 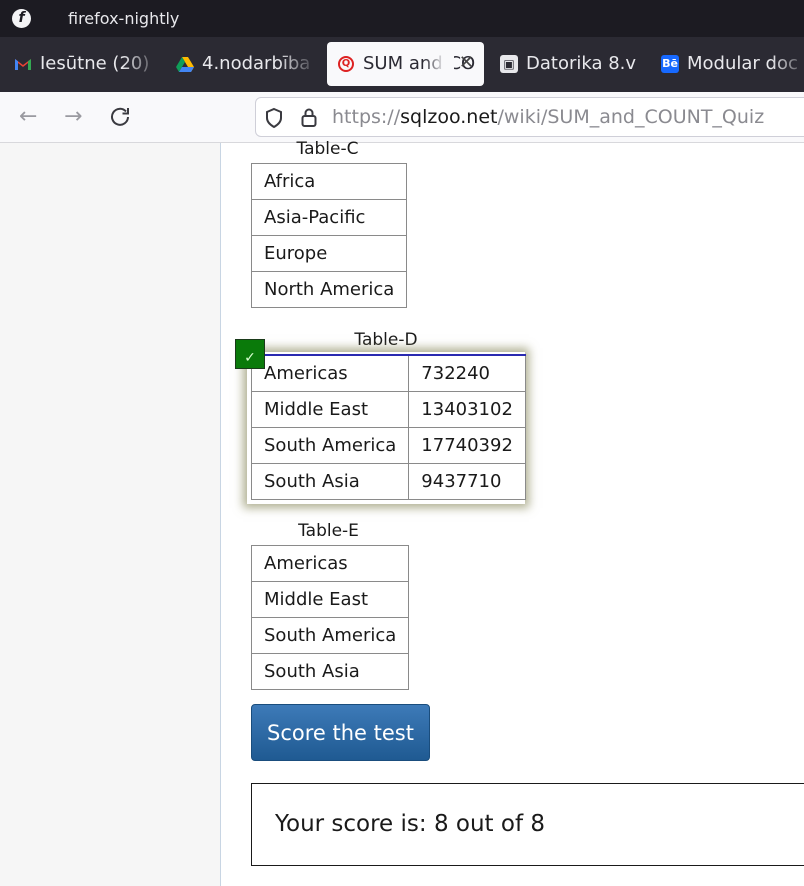 What do you see at coordinates (21, 18) in the screenshot?
I see `firefox-nightly-icon: f` at bounding box center [21, 18].